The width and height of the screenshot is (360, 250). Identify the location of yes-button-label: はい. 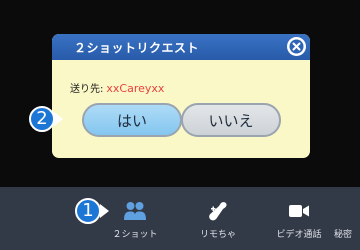
(131, 120).